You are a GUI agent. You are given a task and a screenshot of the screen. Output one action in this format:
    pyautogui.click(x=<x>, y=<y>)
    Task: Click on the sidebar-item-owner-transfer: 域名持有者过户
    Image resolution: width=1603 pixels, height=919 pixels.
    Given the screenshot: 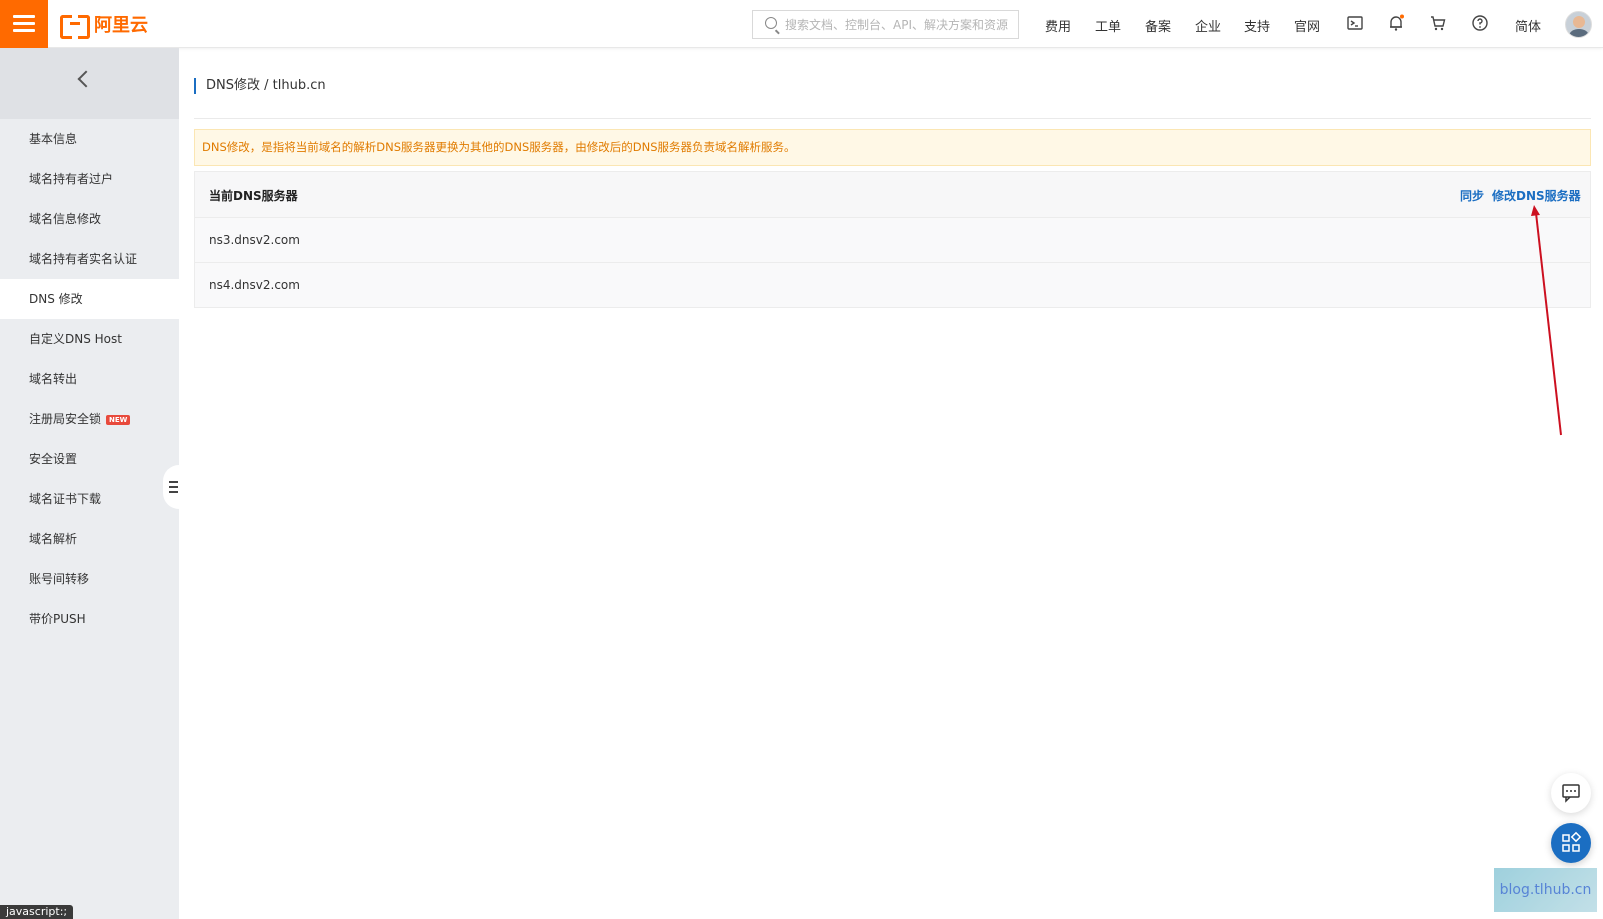 What is the action you would take?
    pyautogui.click(x=89, y=179)
    